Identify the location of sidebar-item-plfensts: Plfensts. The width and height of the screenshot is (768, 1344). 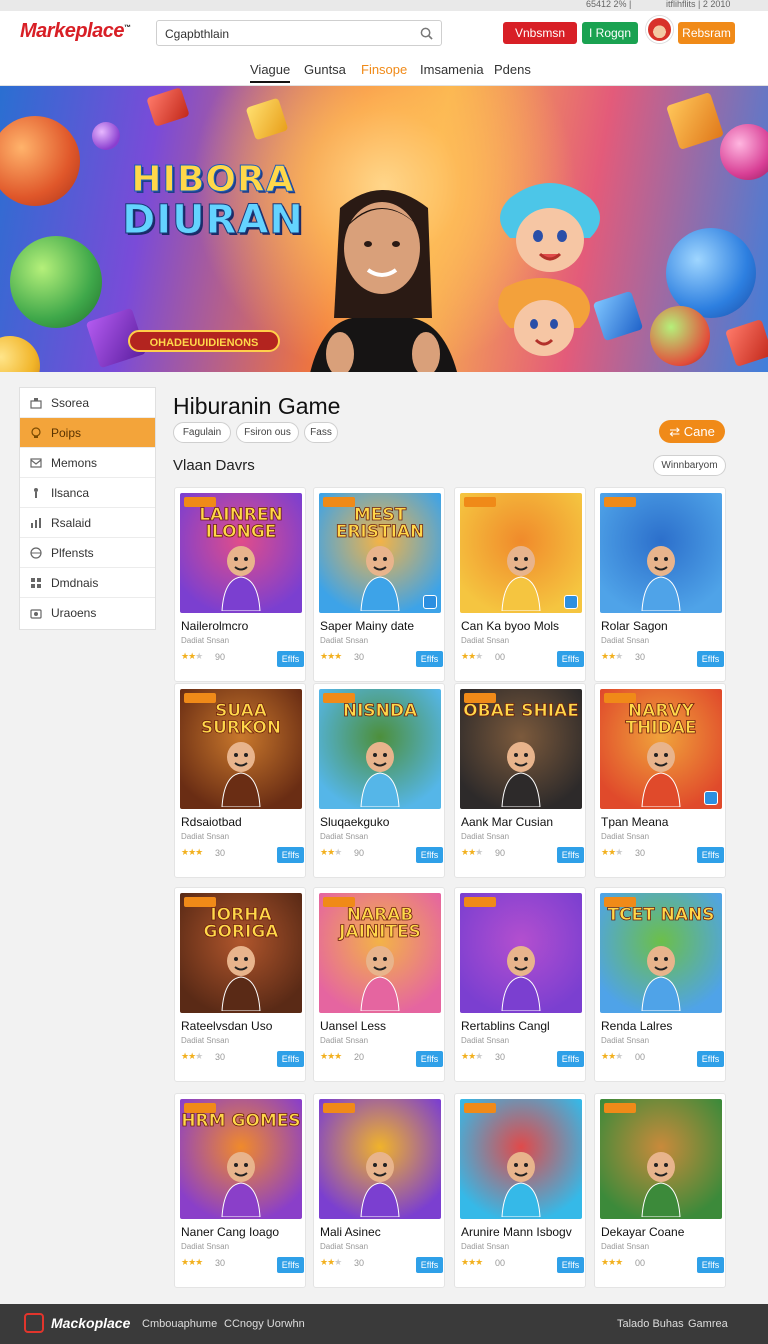
(87, 553).